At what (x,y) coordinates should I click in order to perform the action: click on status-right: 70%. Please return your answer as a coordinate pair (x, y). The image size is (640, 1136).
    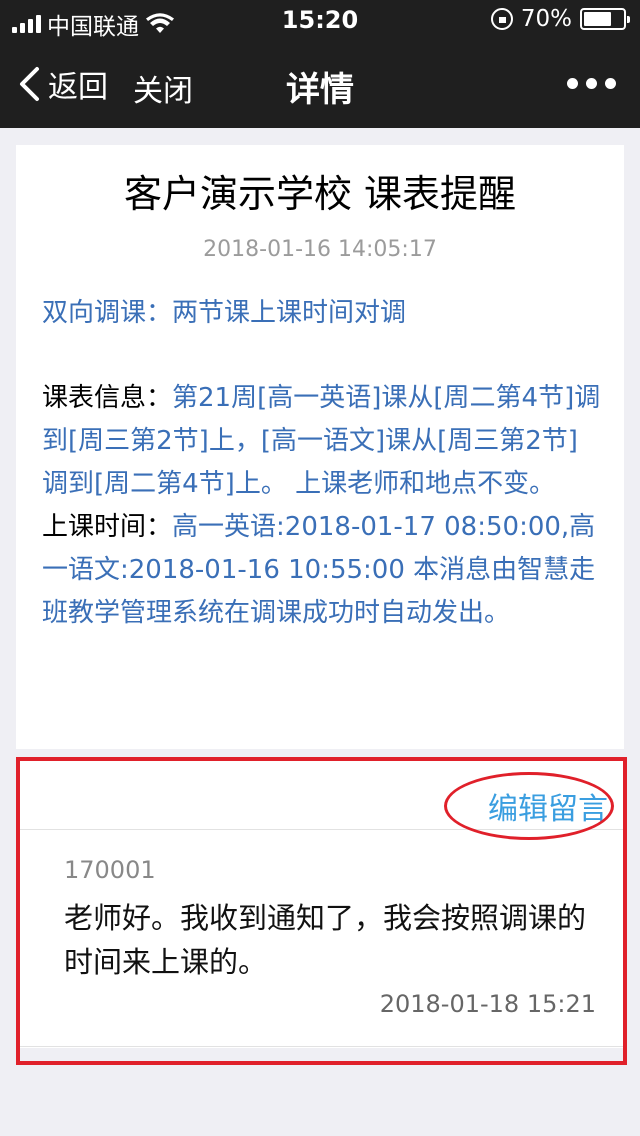
    Looking at the image, I should click on (560, 19).